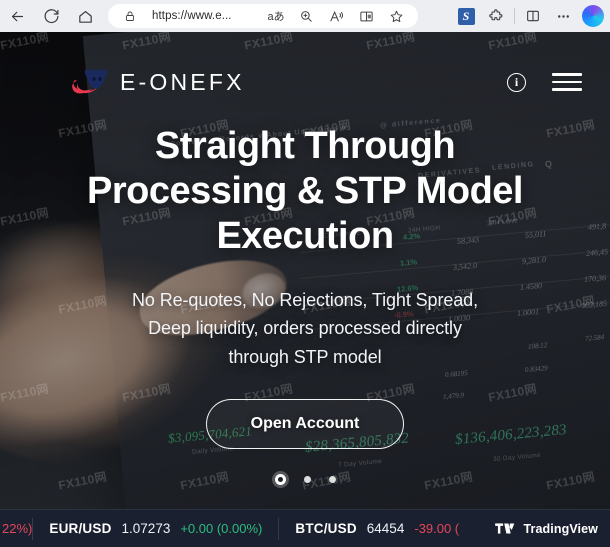  What do you see at coordinates (567, 82) in the screenshot?
I see `hamburger-menu-icon` at bounding box center [567, 82].